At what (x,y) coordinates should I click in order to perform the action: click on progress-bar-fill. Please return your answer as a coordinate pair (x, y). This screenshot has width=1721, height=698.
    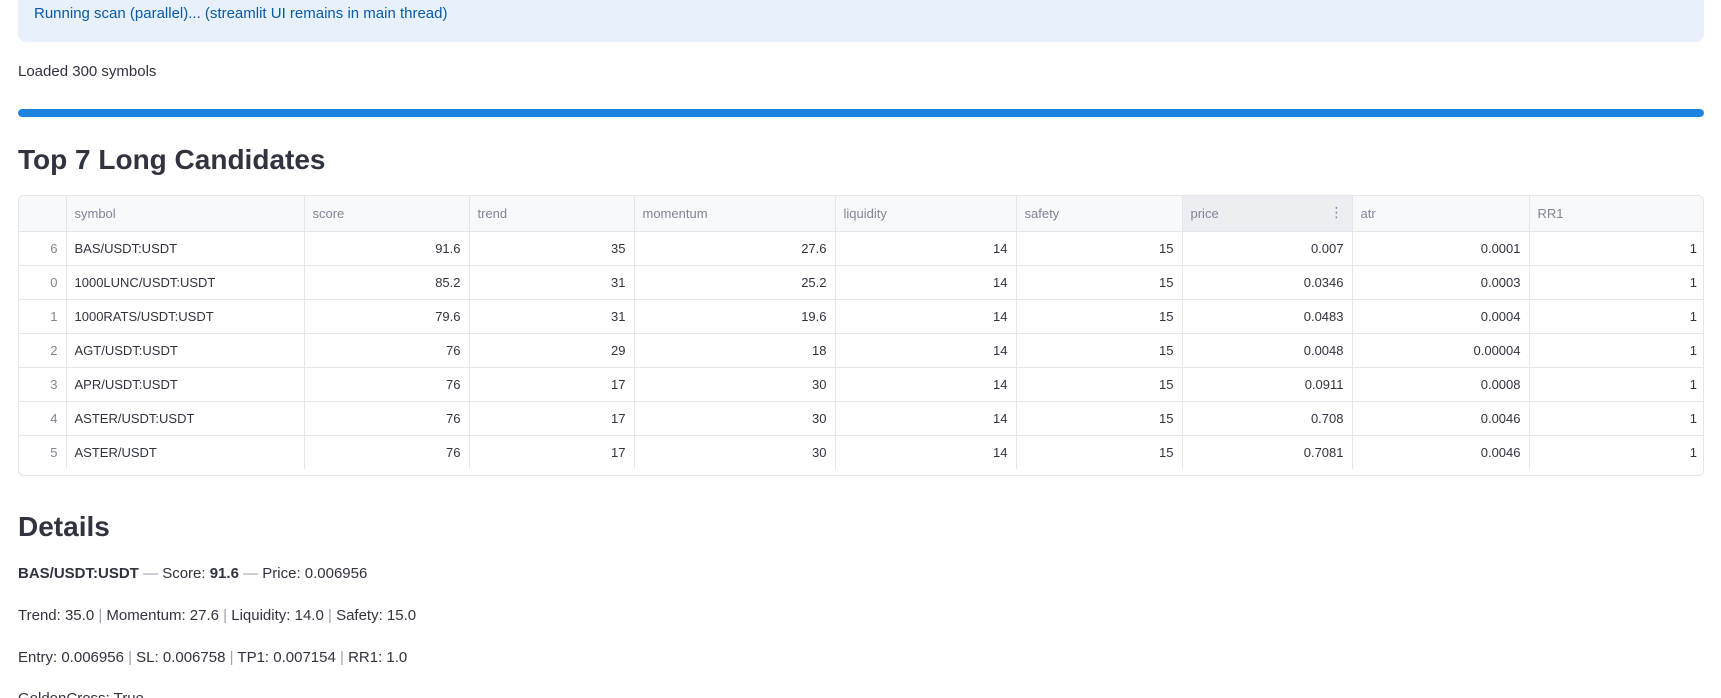
    Looking at the image, I should click on (861, 113).